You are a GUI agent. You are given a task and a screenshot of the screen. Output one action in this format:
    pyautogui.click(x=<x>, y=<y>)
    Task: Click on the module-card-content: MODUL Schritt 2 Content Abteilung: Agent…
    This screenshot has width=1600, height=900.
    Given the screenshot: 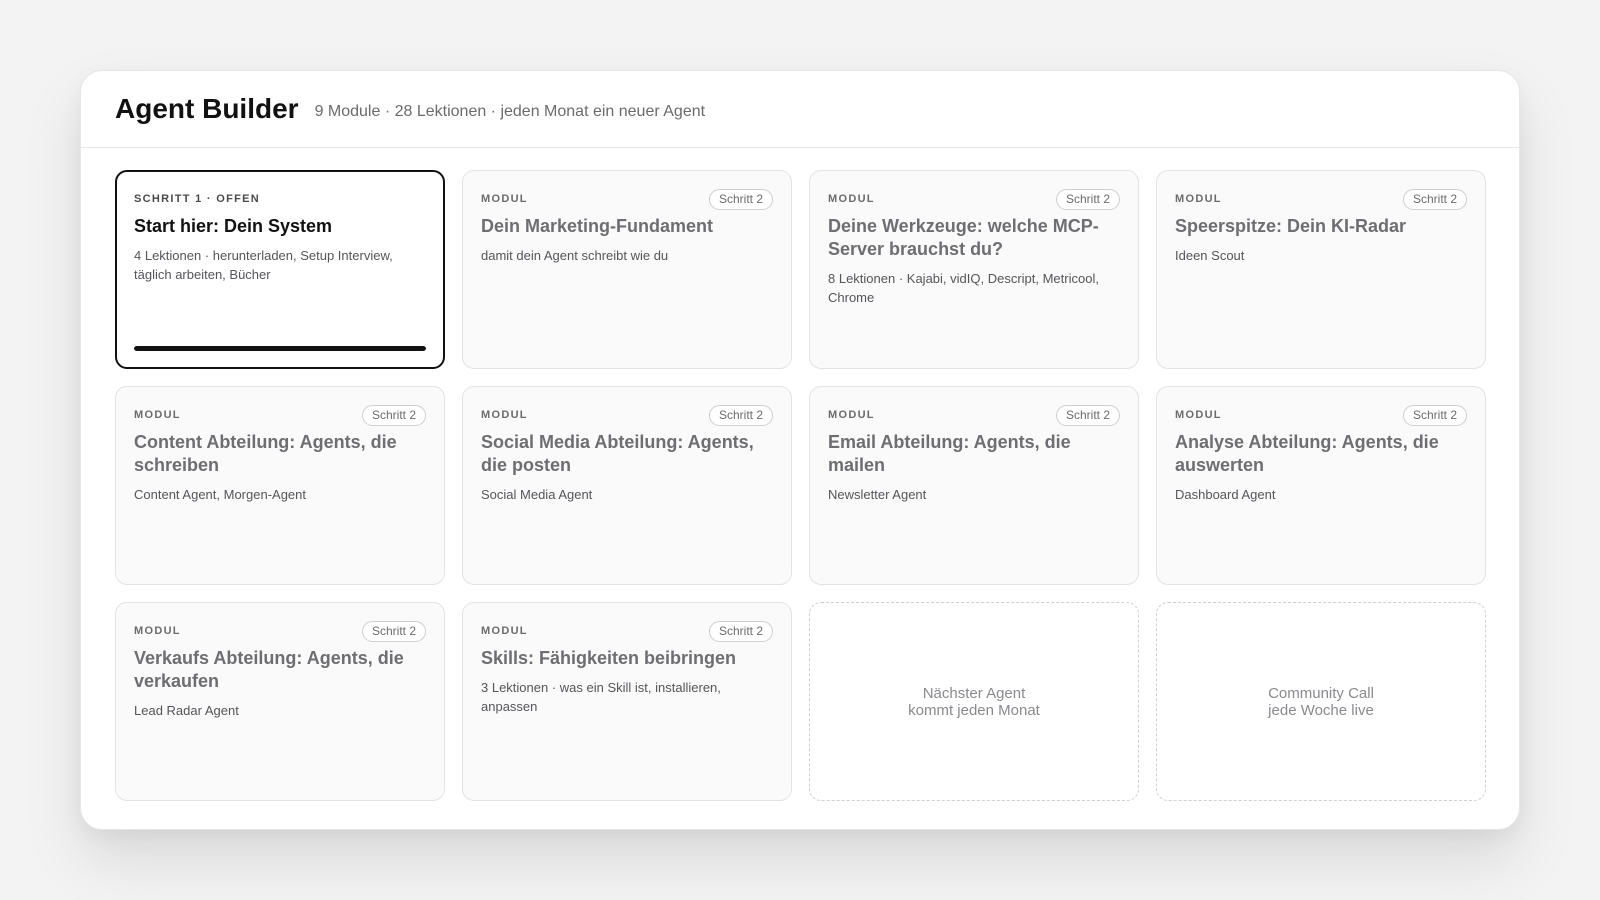 What is the action you would take?
    pyautogui.click(x=280, y=485)
    